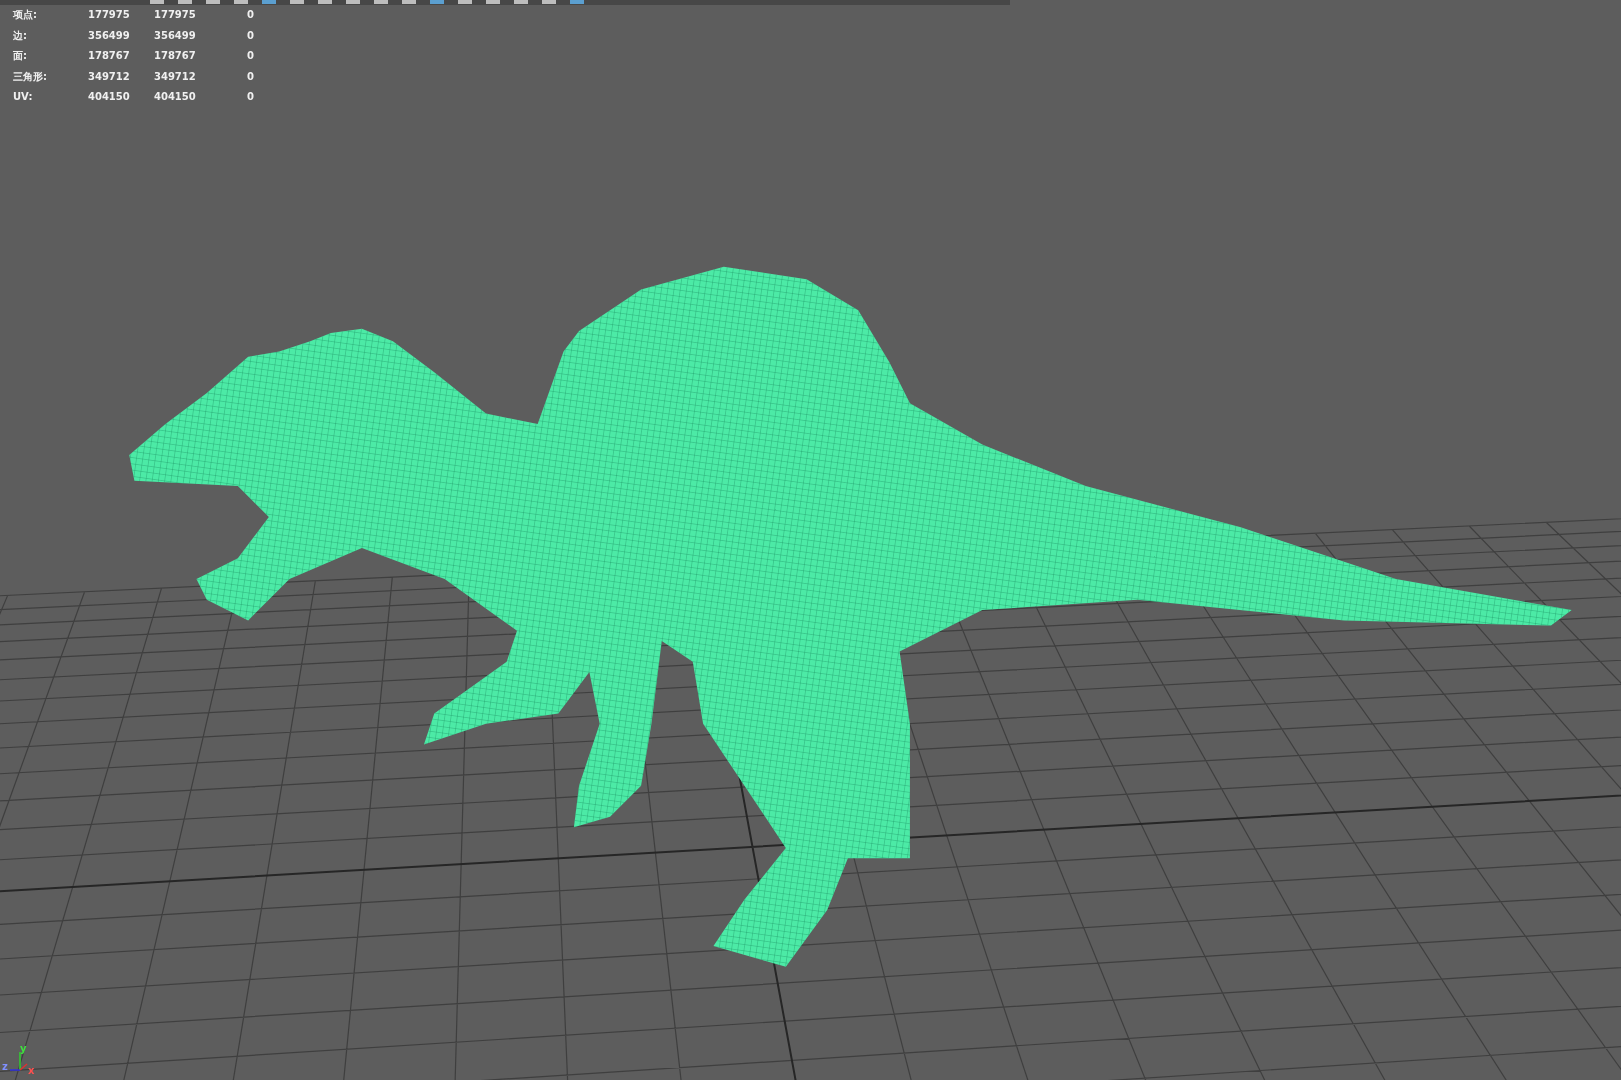  What do you see at coordinates (5, 1067) in the screenshot?
I see `axis-label: z` at bounding box center [5, 1067].